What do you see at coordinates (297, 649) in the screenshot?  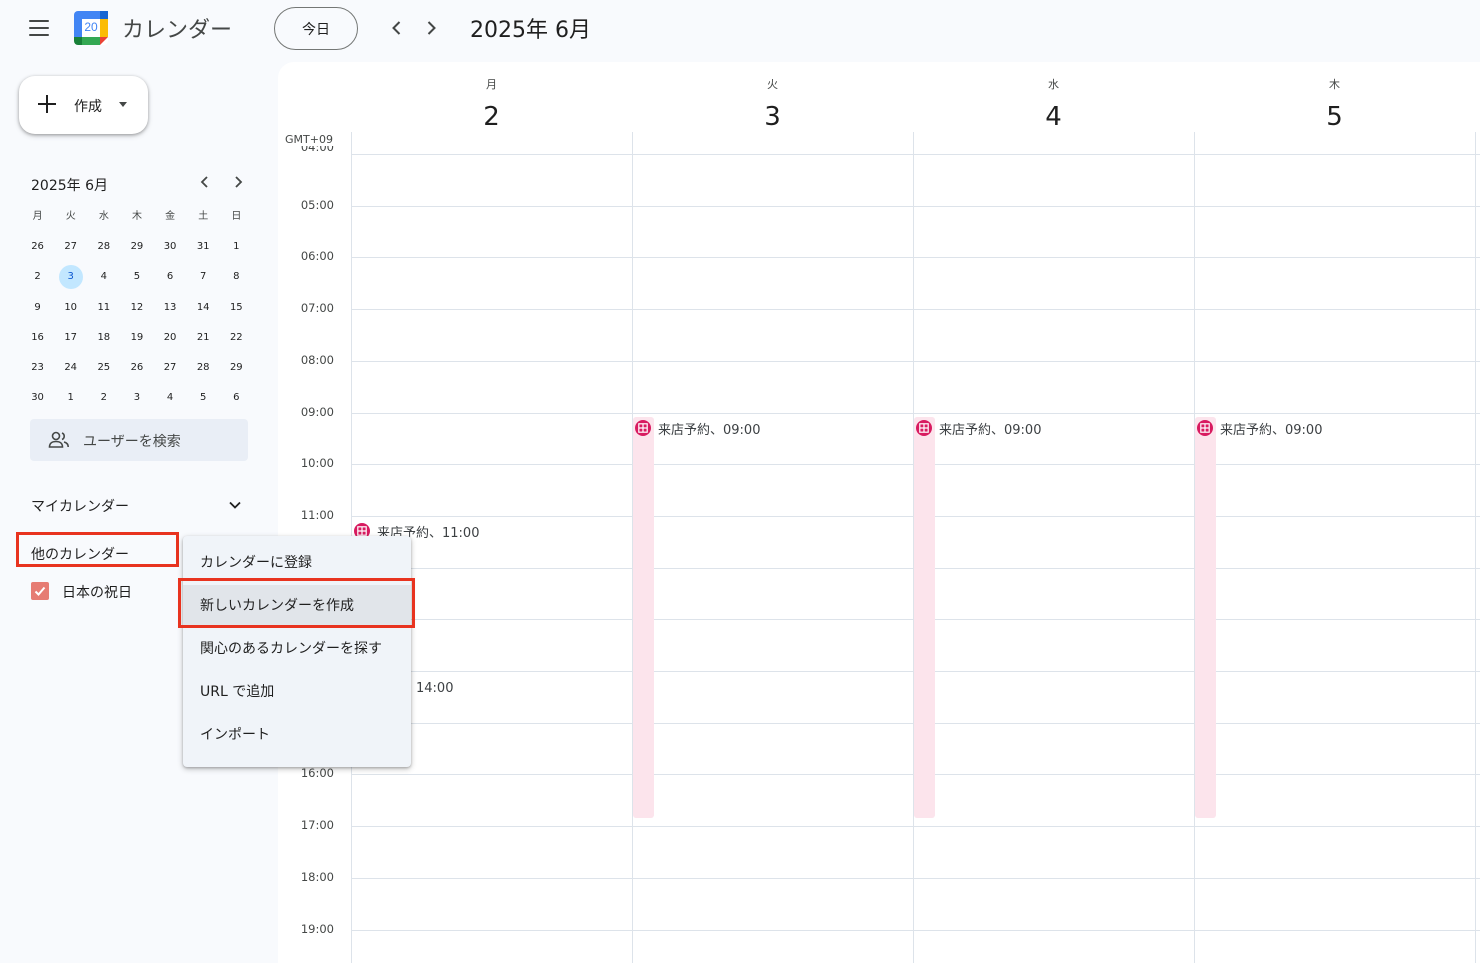 I see `menu-browse-calendars: 関心のあるカレンダーを探す` at bounding box center [297, 649].